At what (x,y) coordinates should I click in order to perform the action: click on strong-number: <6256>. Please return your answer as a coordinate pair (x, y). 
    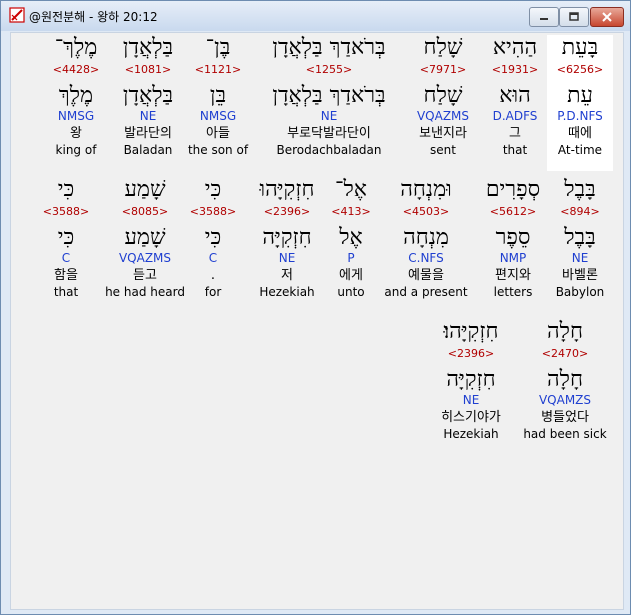
    Looking at the image, I should click on (580, 69).